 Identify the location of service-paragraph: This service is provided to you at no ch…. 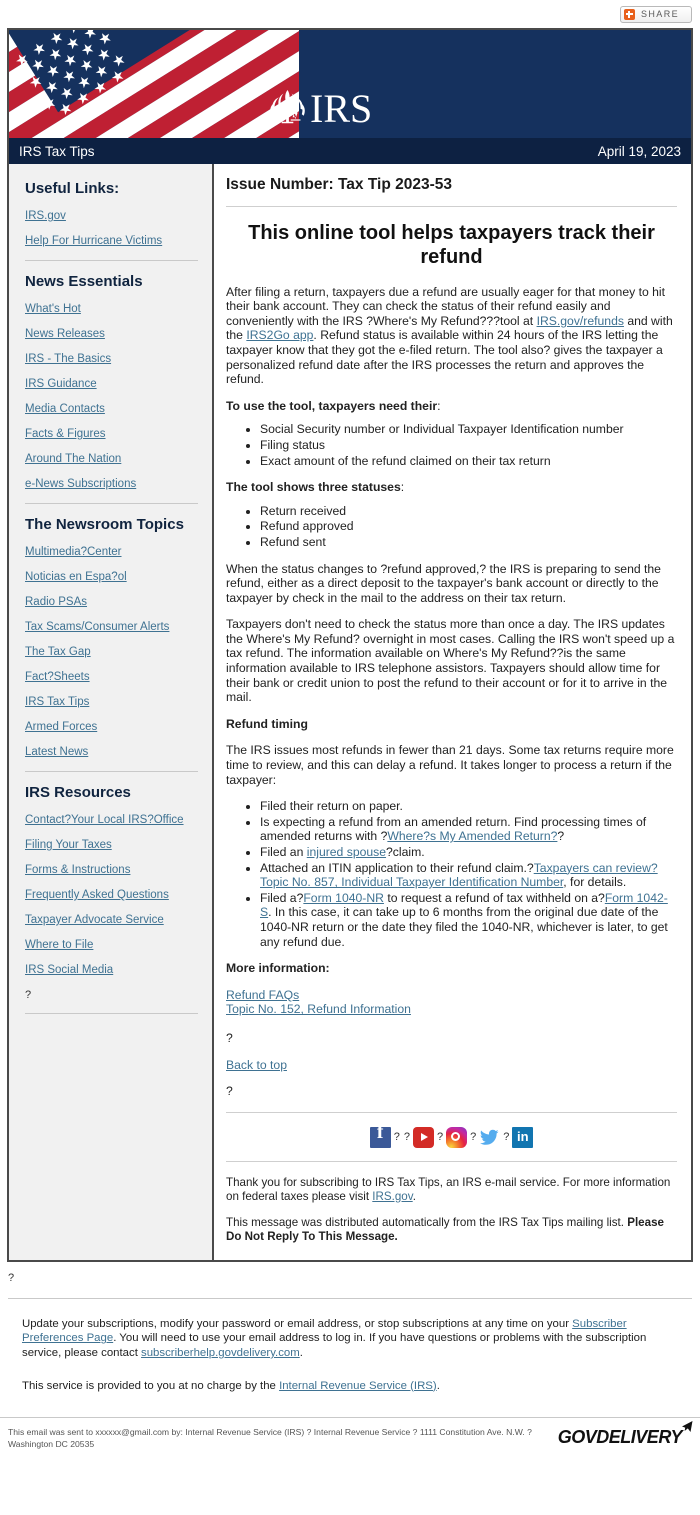
(350, 1386).